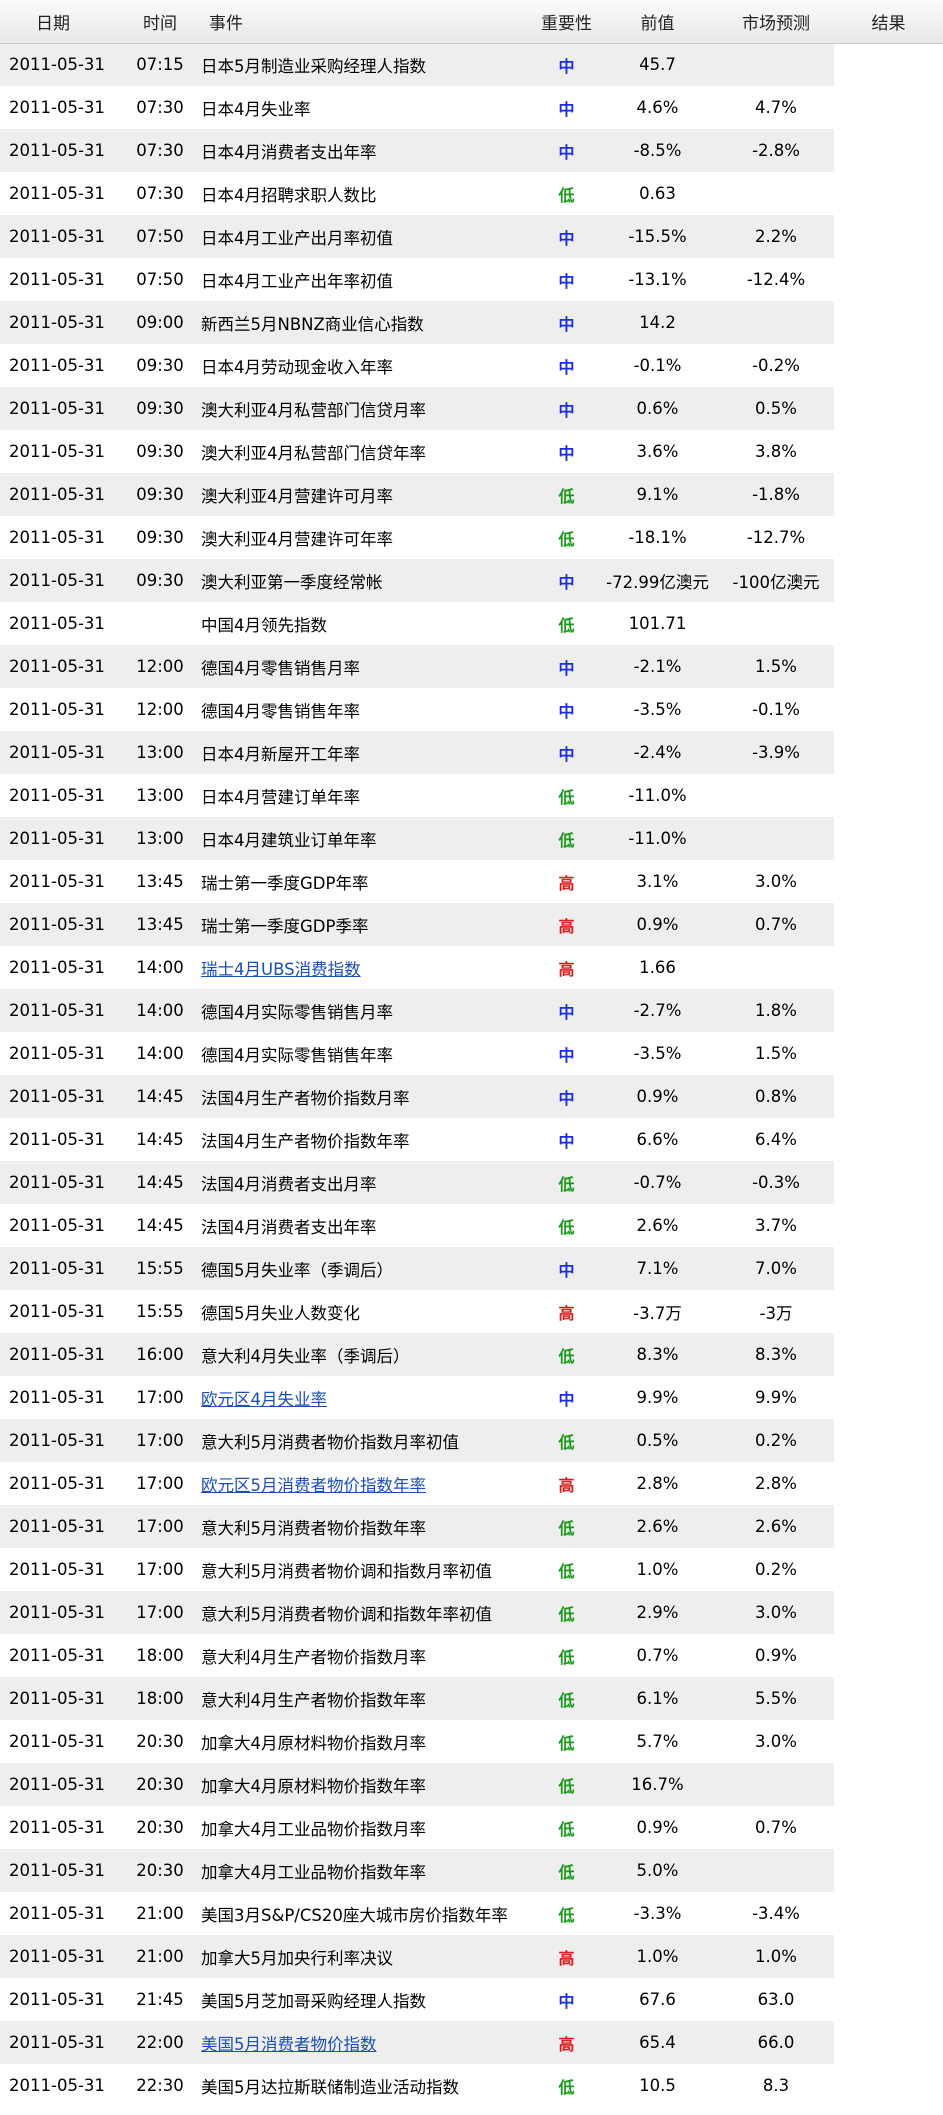 This screenshot has width=943, height=2115. I want to click on previous-value-cell: 0.63, so click(657, 193).